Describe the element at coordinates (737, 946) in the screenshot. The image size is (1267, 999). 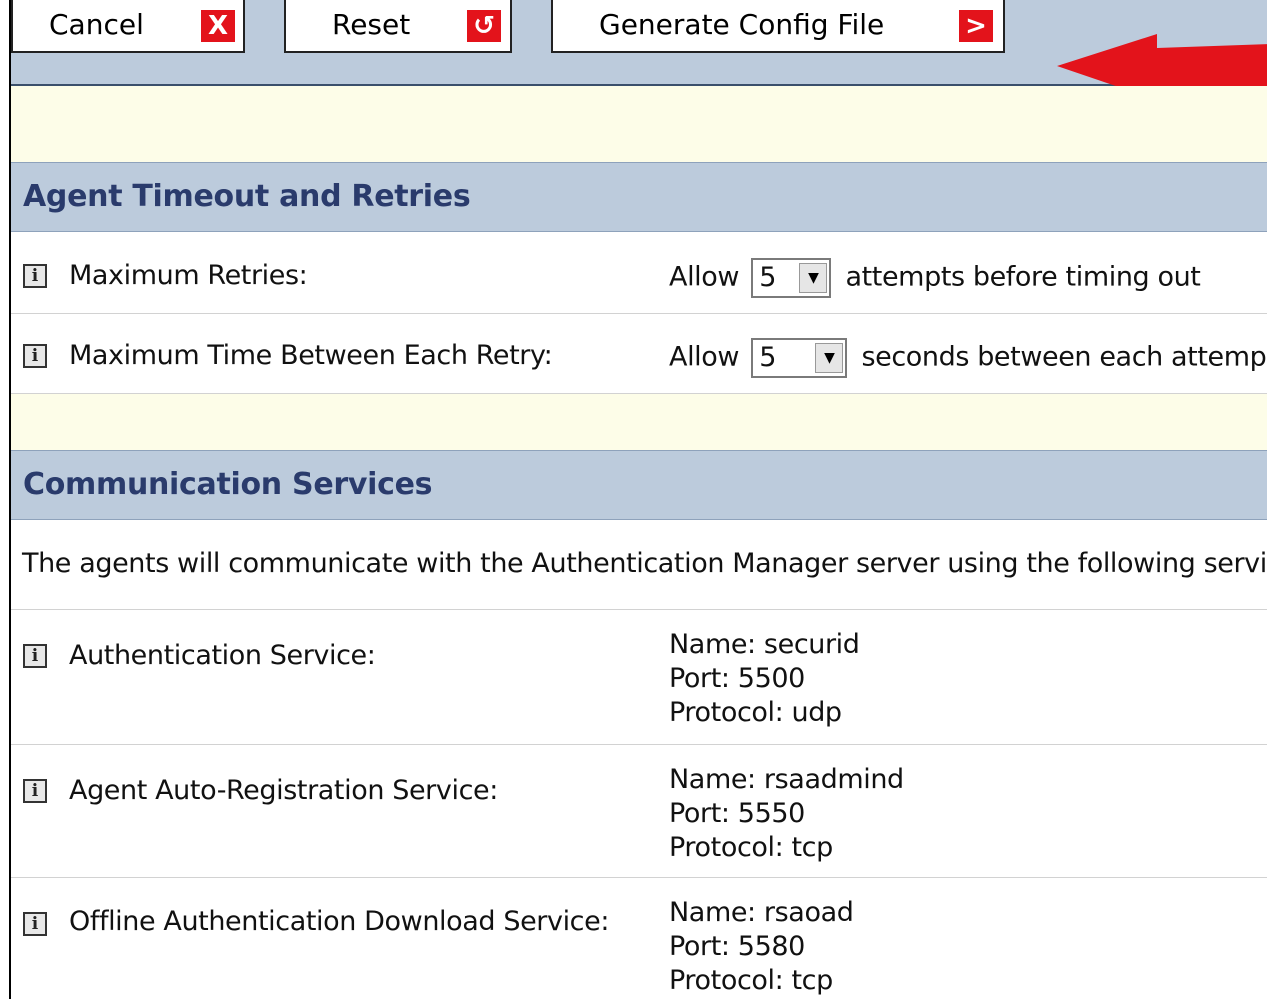
I see `service-port: Port: 5580` at that location.